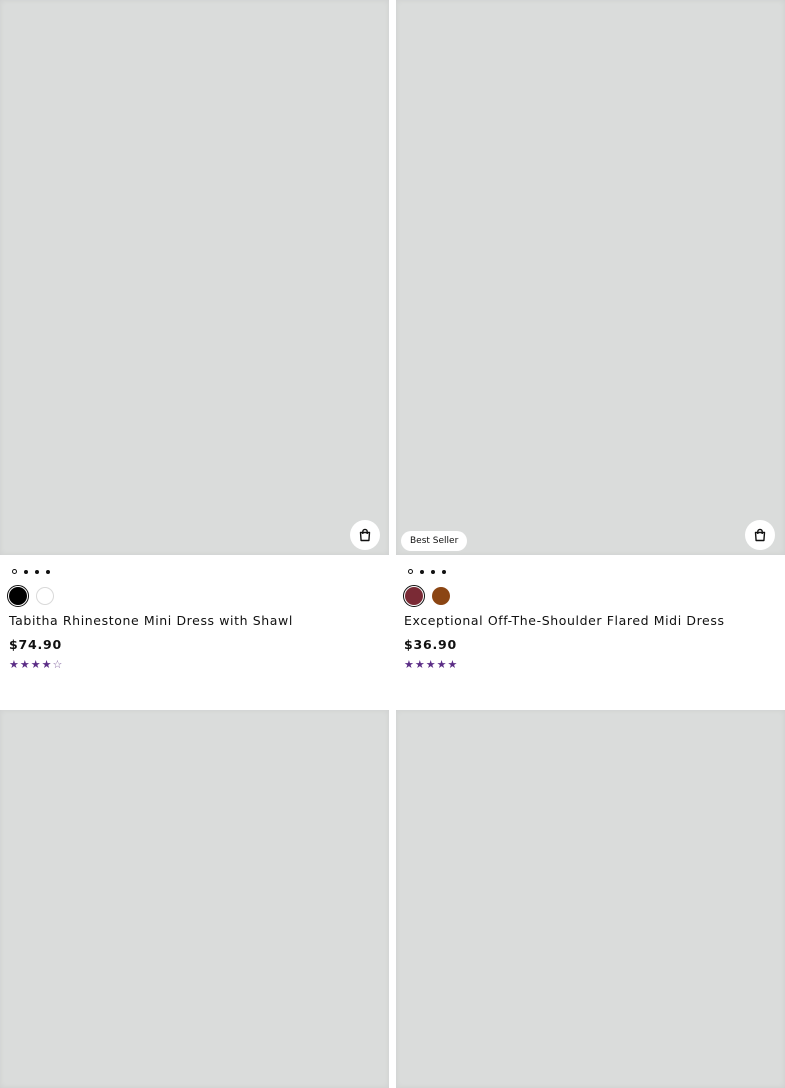  Describe the element at coordinates (431, 644) in the screenshot. I see `product-price: $36.90` at that location.